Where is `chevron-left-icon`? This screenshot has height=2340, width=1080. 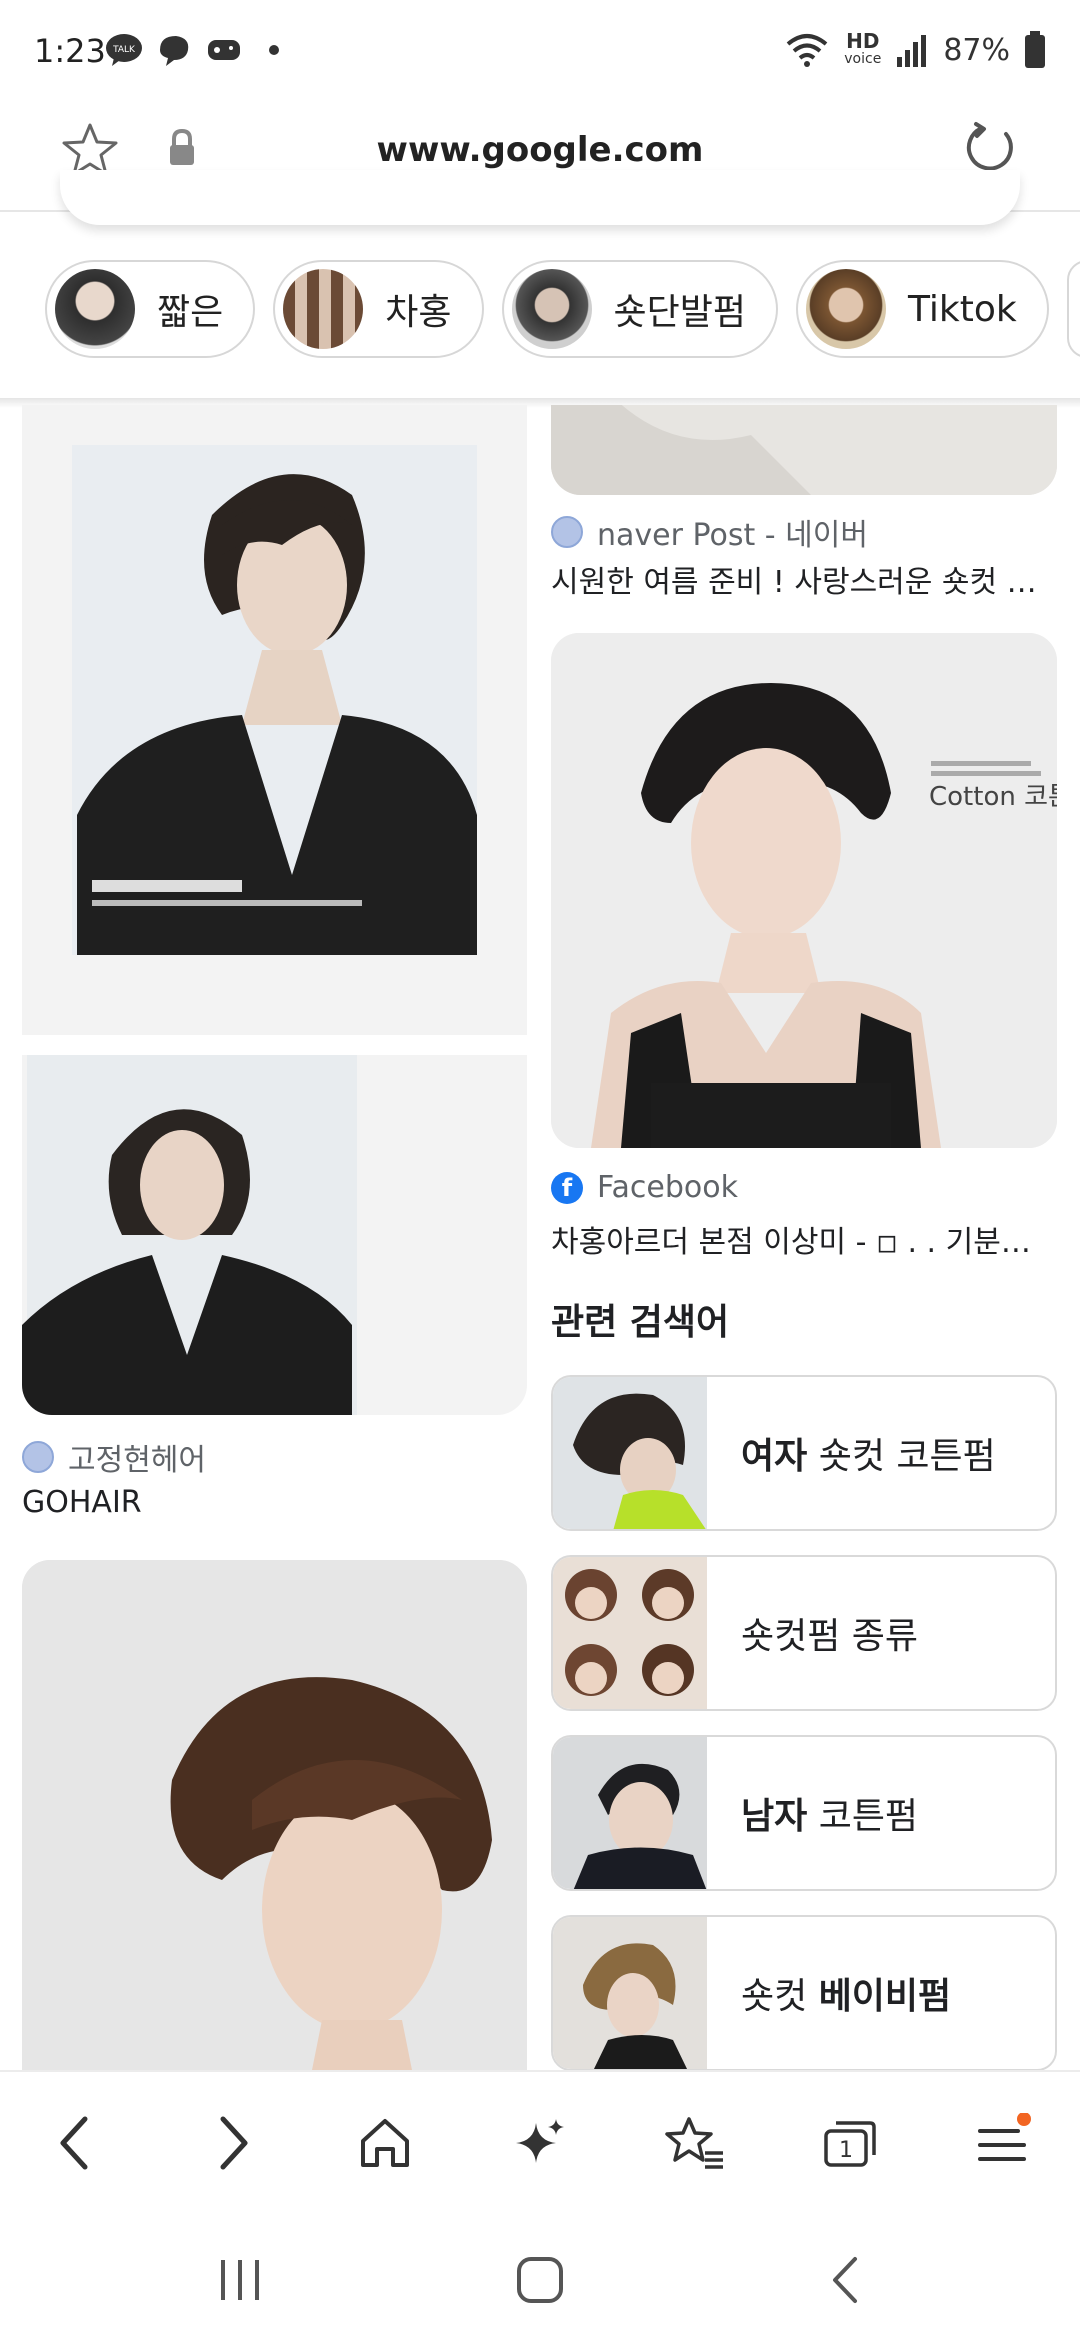 chevron-left-icon is located at coordinates (845, 2280).